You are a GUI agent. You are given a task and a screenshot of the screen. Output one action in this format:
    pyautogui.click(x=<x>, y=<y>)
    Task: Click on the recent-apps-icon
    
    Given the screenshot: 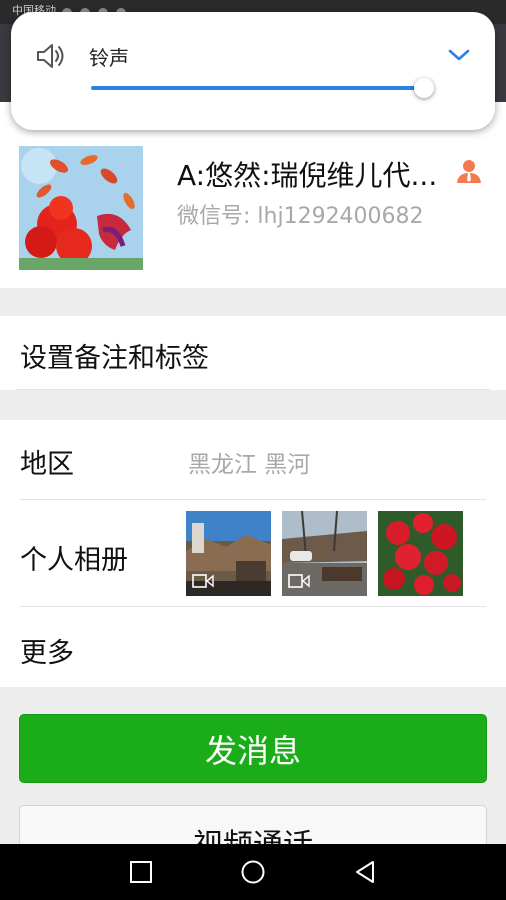 What is the action you would take?
    pyautogui.click(x=141, y=872)
    